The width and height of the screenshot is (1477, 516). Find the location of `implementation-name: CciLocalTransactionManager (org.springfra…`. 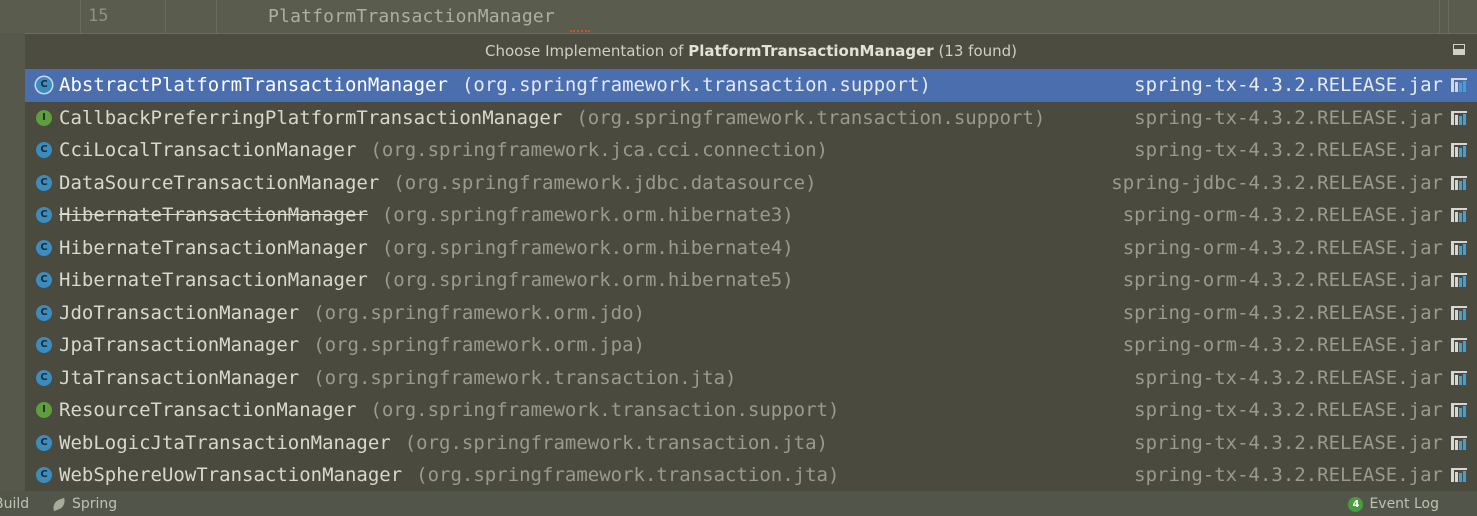

implementation-name: CciLocalTransactionManager (org.springfra… is located at coordinates (443, 150).